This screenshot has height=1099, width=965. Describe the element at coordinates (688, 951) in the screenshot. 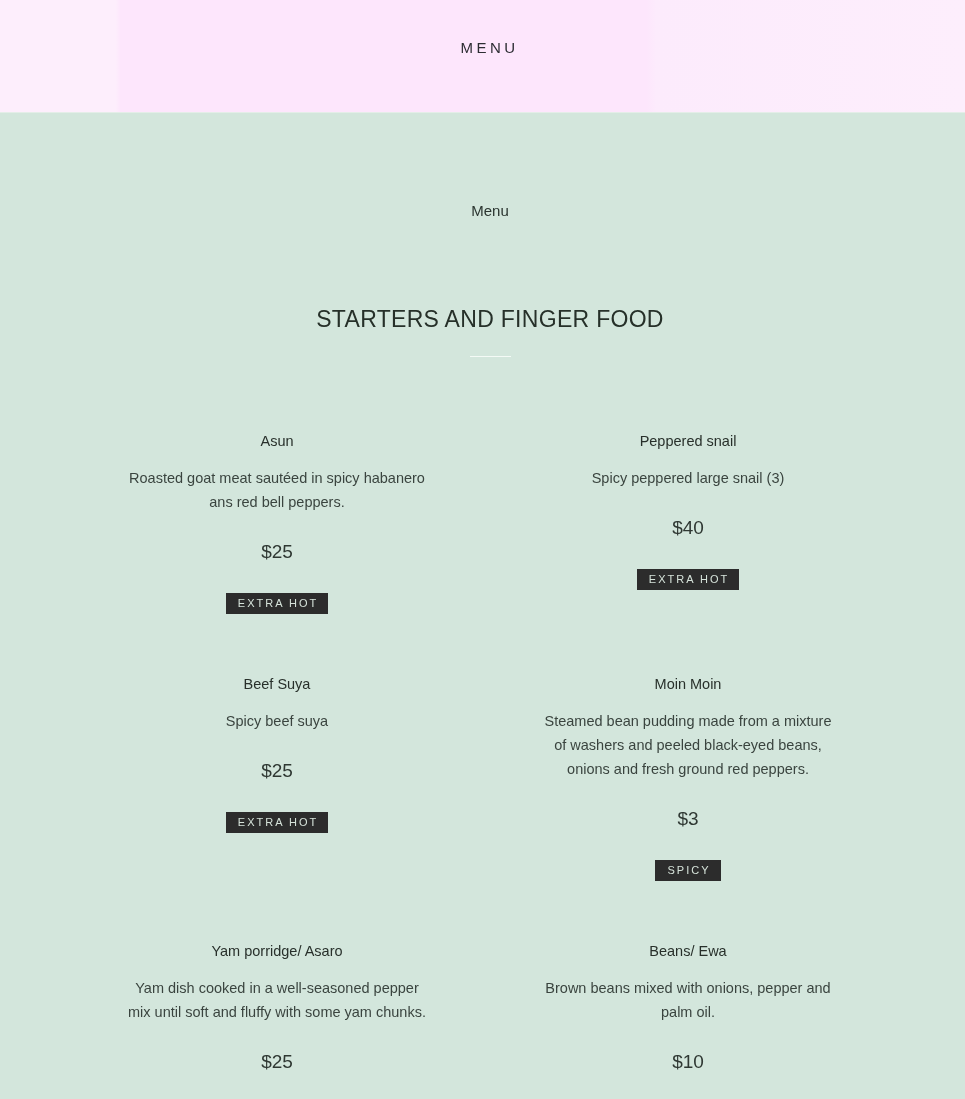

I see `dish-name: Beans/ Ewa` at that location.